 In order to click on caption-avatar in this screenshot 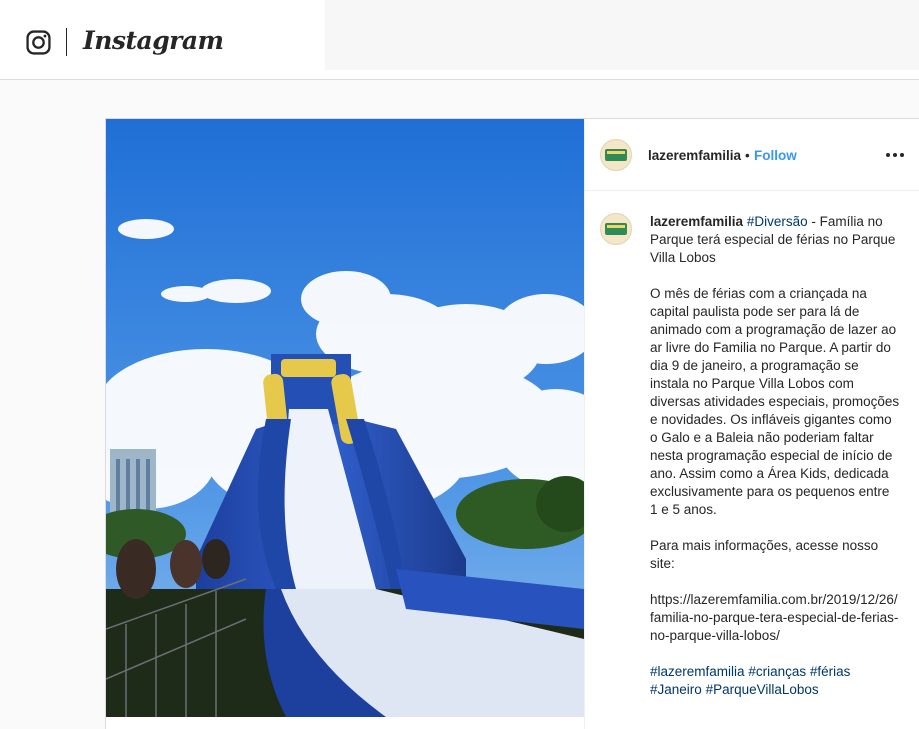, I will do `click(616, 229)`.